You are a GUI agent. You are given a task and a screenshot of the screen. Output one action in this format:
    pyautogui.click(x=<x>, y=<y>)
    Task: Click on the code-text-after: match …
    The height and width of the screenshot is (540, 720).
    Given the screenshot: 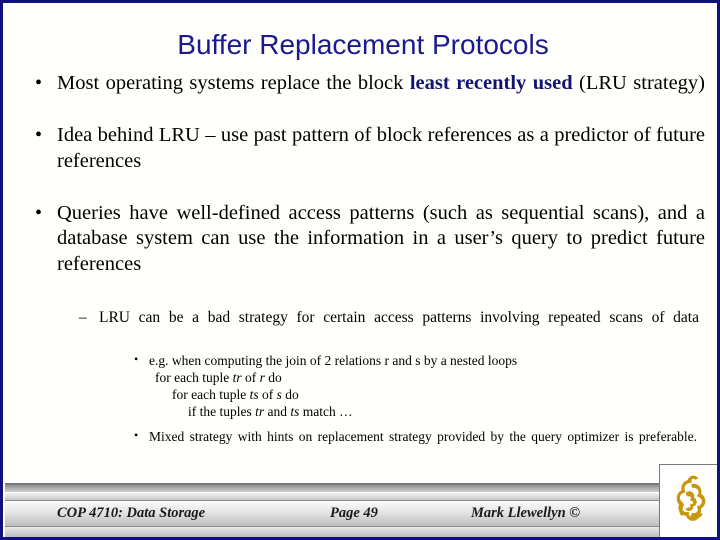 What is the action you would take?
    pyautogui.click(x=326, y=411)
    